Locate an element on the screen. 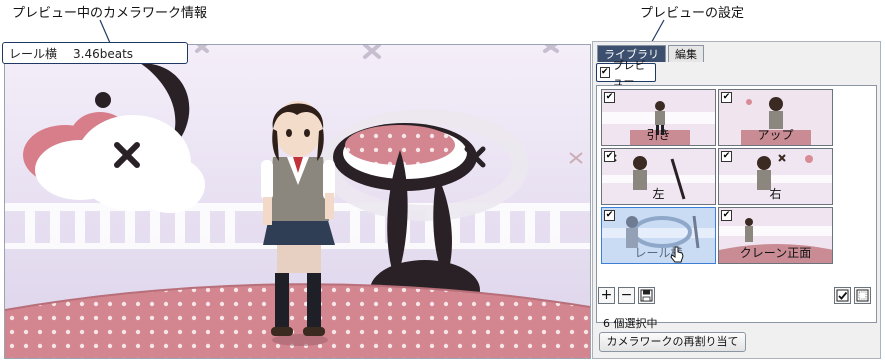  camera-info-box: レール横 3.46beats is located at coordinates (95, 53).